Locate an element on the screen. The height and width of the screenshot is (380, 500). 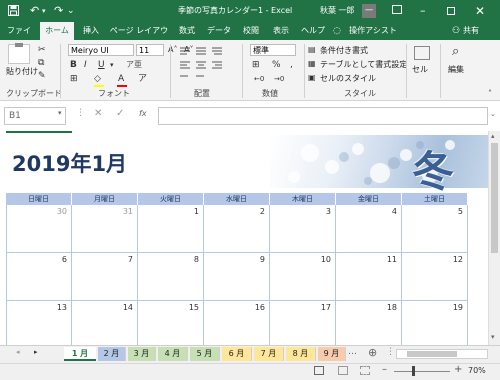
calendar-day-cell: 19 is located at coordinates (435, 325).